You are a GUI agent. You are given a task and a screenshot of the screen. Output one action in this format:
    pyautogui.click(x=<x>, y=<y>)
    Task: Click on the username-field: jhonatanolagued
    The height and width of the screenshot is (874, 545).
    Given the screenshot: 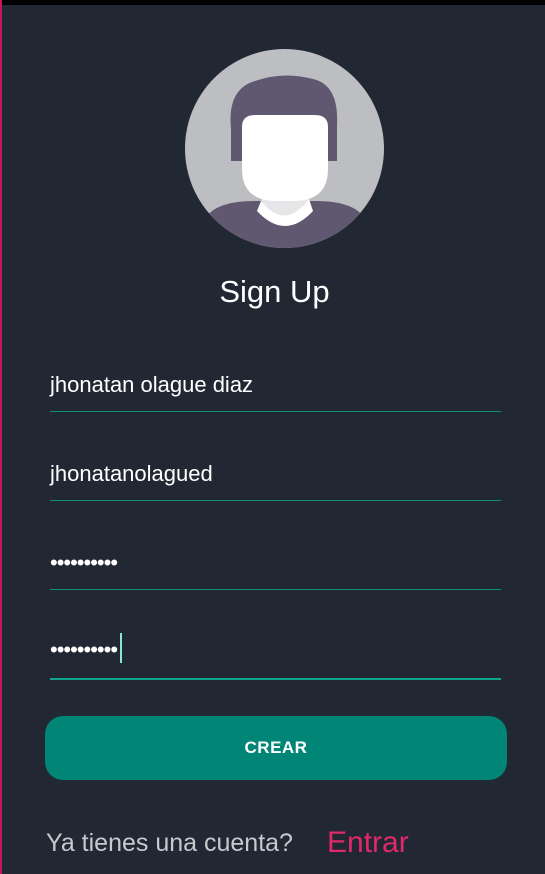 What is the action you would take?
    pyautogui.click(x=275, y=476)
    